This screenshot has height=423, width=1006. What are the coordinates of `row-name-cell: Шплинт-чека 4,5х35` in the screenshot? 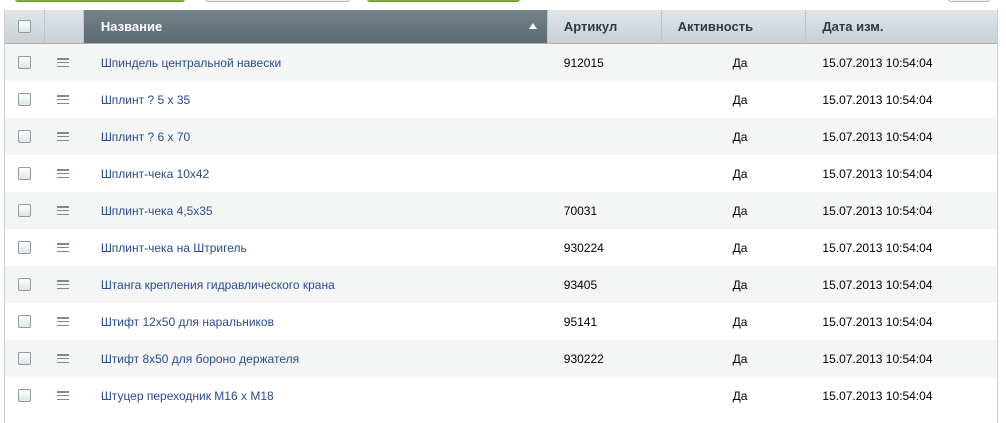 It's located at (316, 210).